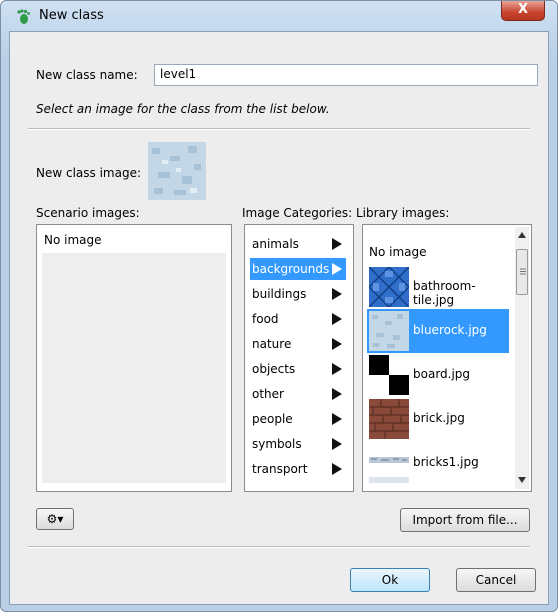  Describe the element at coordinates (389, 287) in the screenshot. I see `bathroom-tile-thumbnail` at that location.